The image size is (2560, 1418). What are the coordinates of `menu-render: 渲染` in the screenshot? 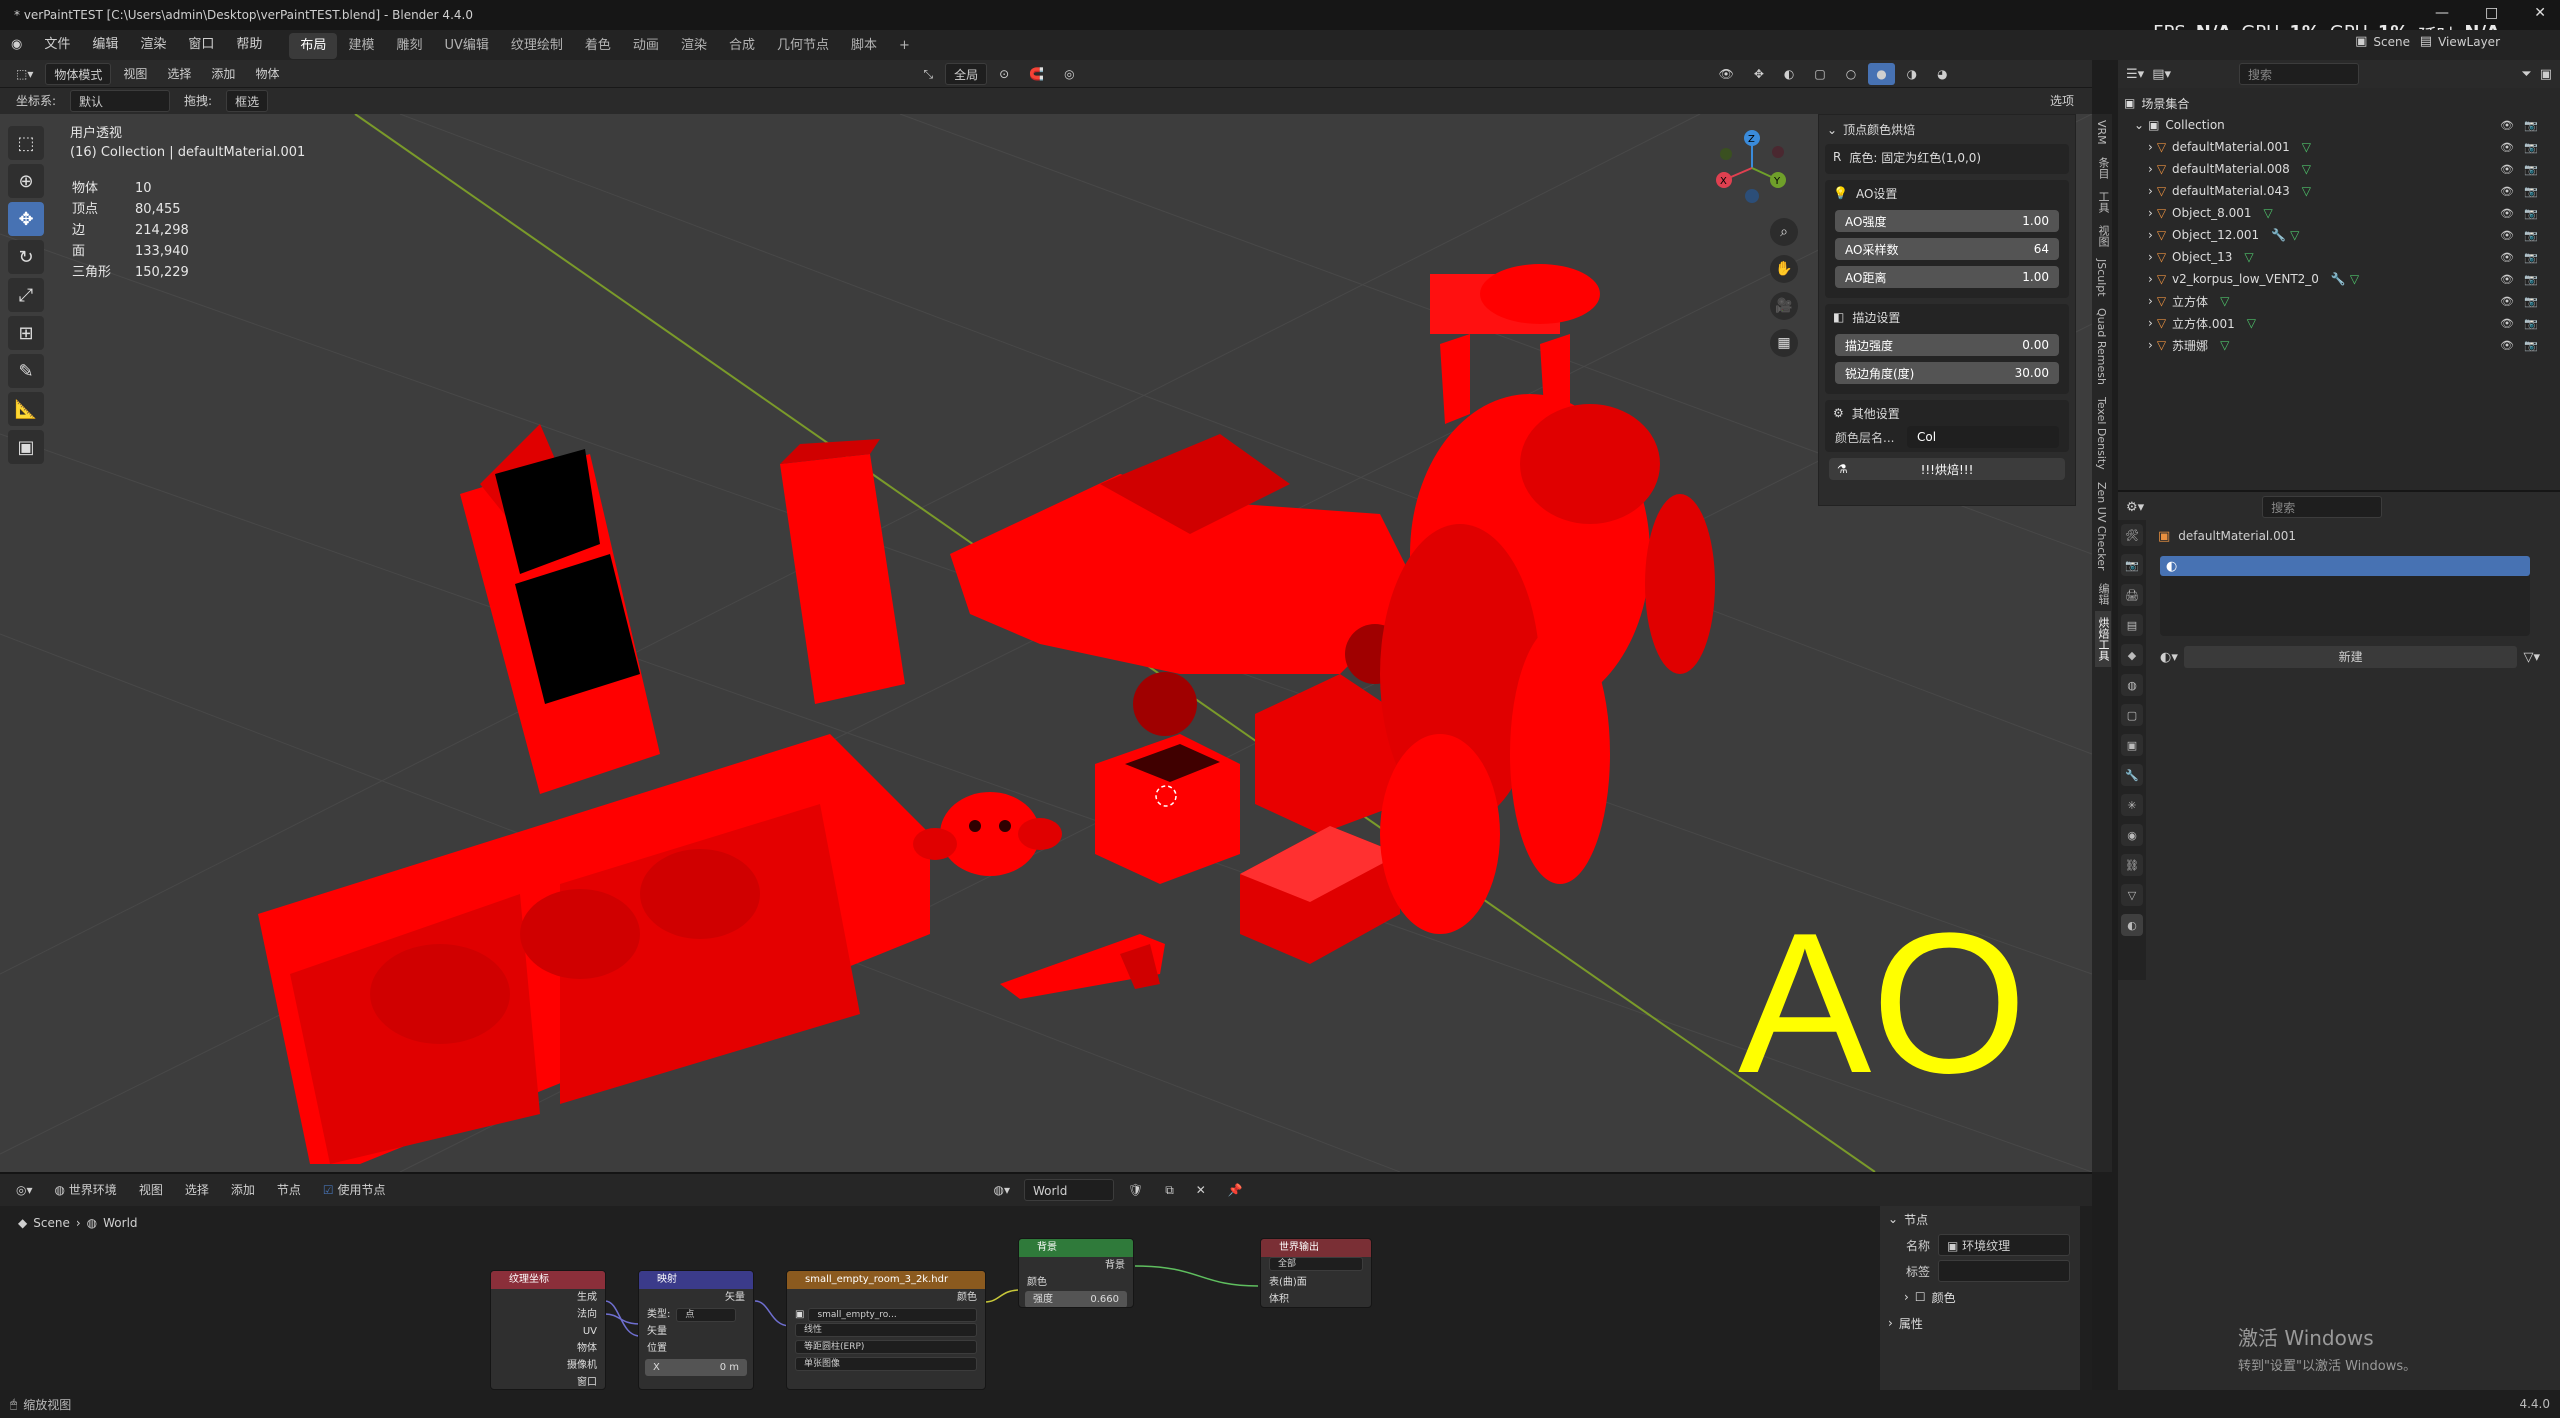 It's located at (153, 45).